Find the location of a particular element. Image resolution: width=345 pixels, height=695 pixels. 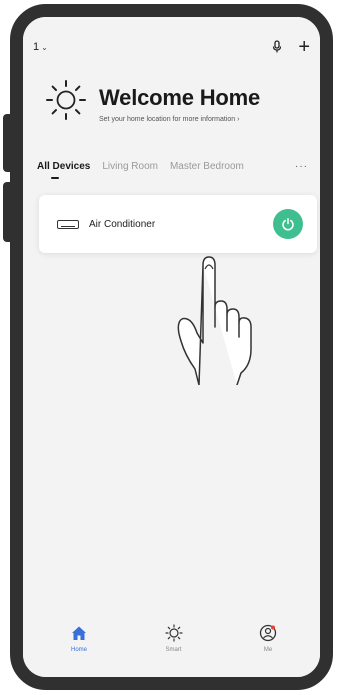

air-conditioner-icon is located at coordinates (68, 224).